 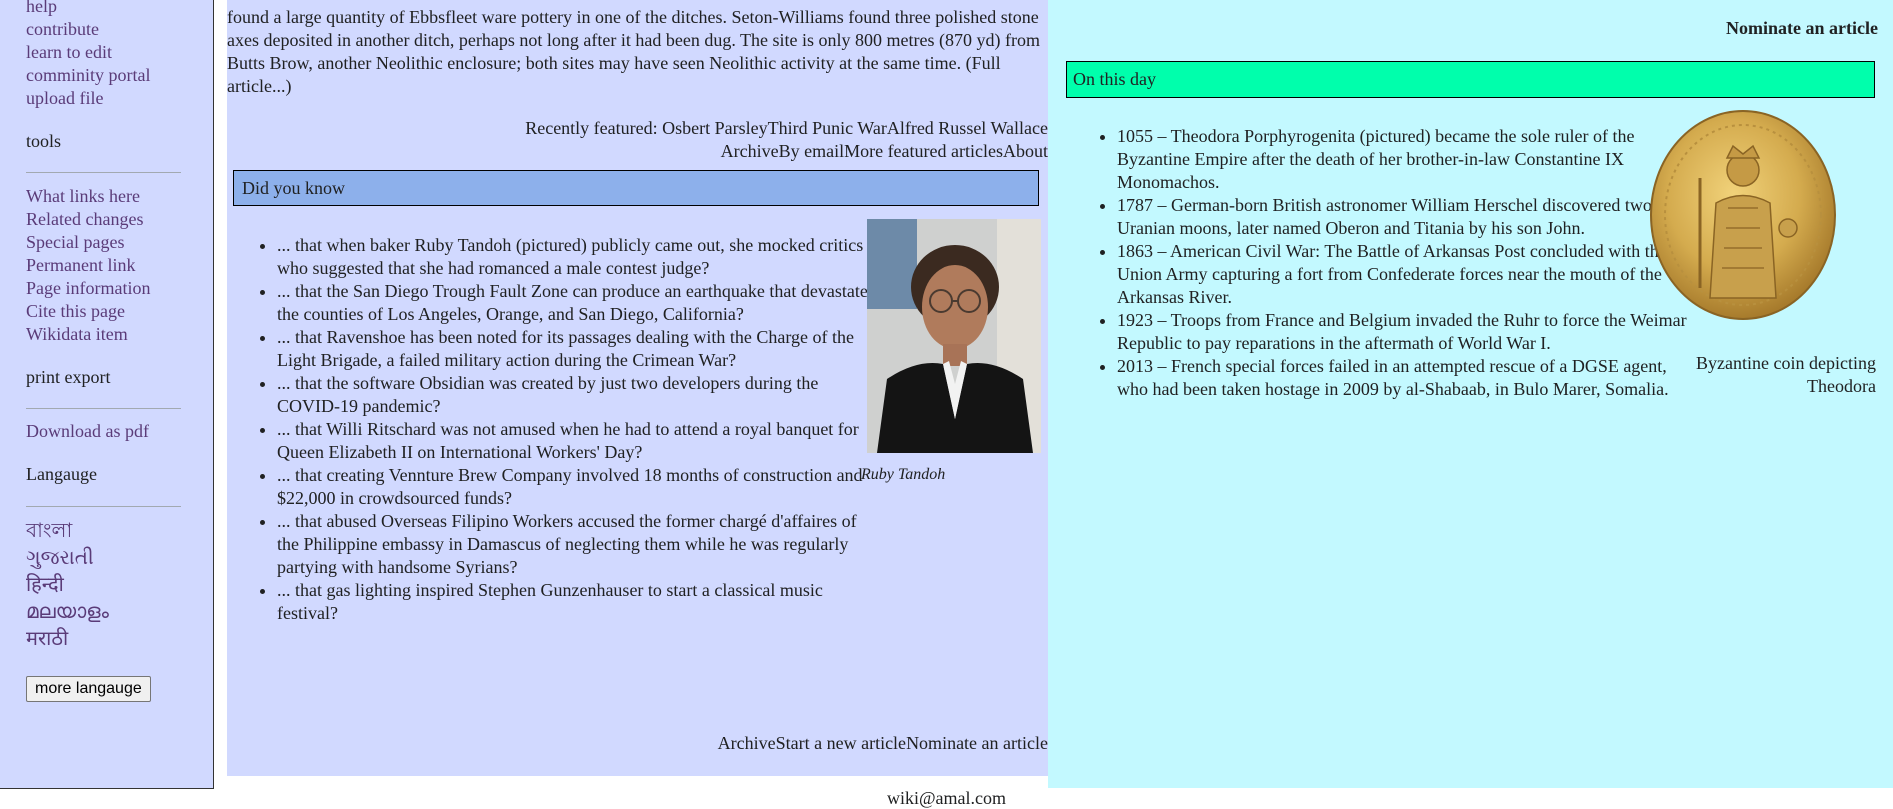 I want to click on on-this-day-header: On this day, so click(x=1470, y=79).